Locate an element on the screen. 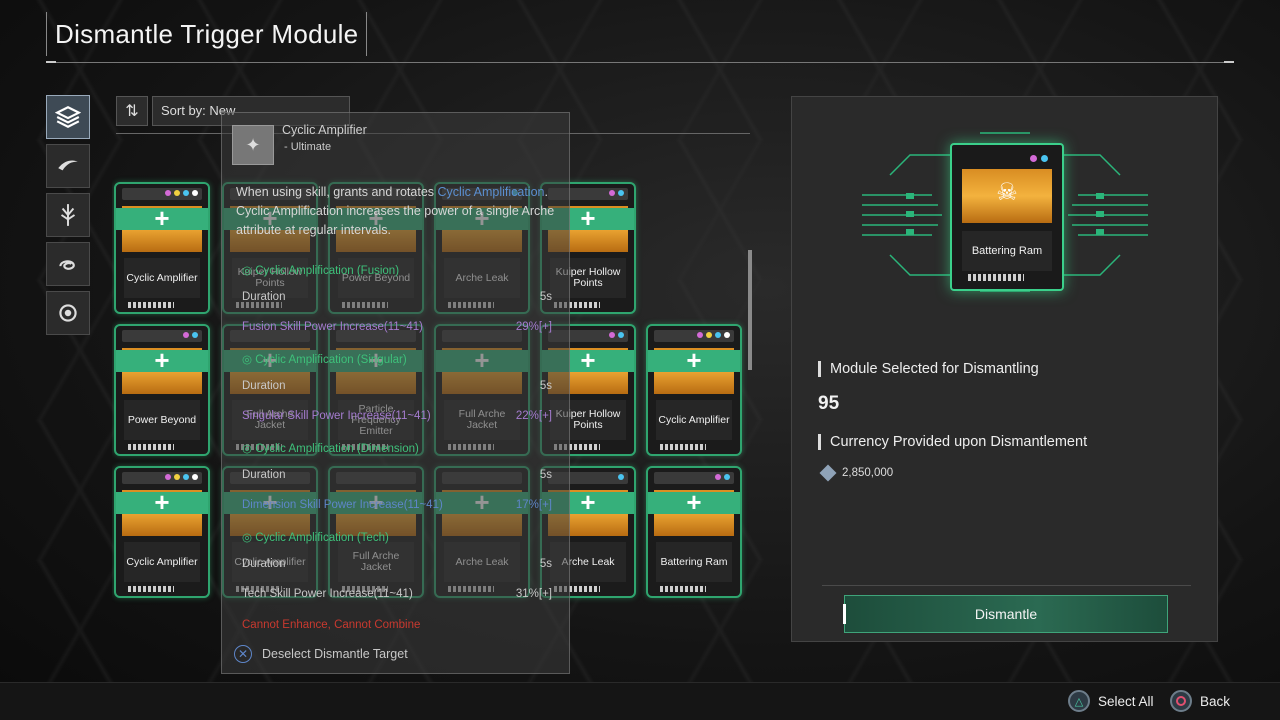 This screenshot has width=1280, height=720. tab-claw is located at coordinates (68, 215).